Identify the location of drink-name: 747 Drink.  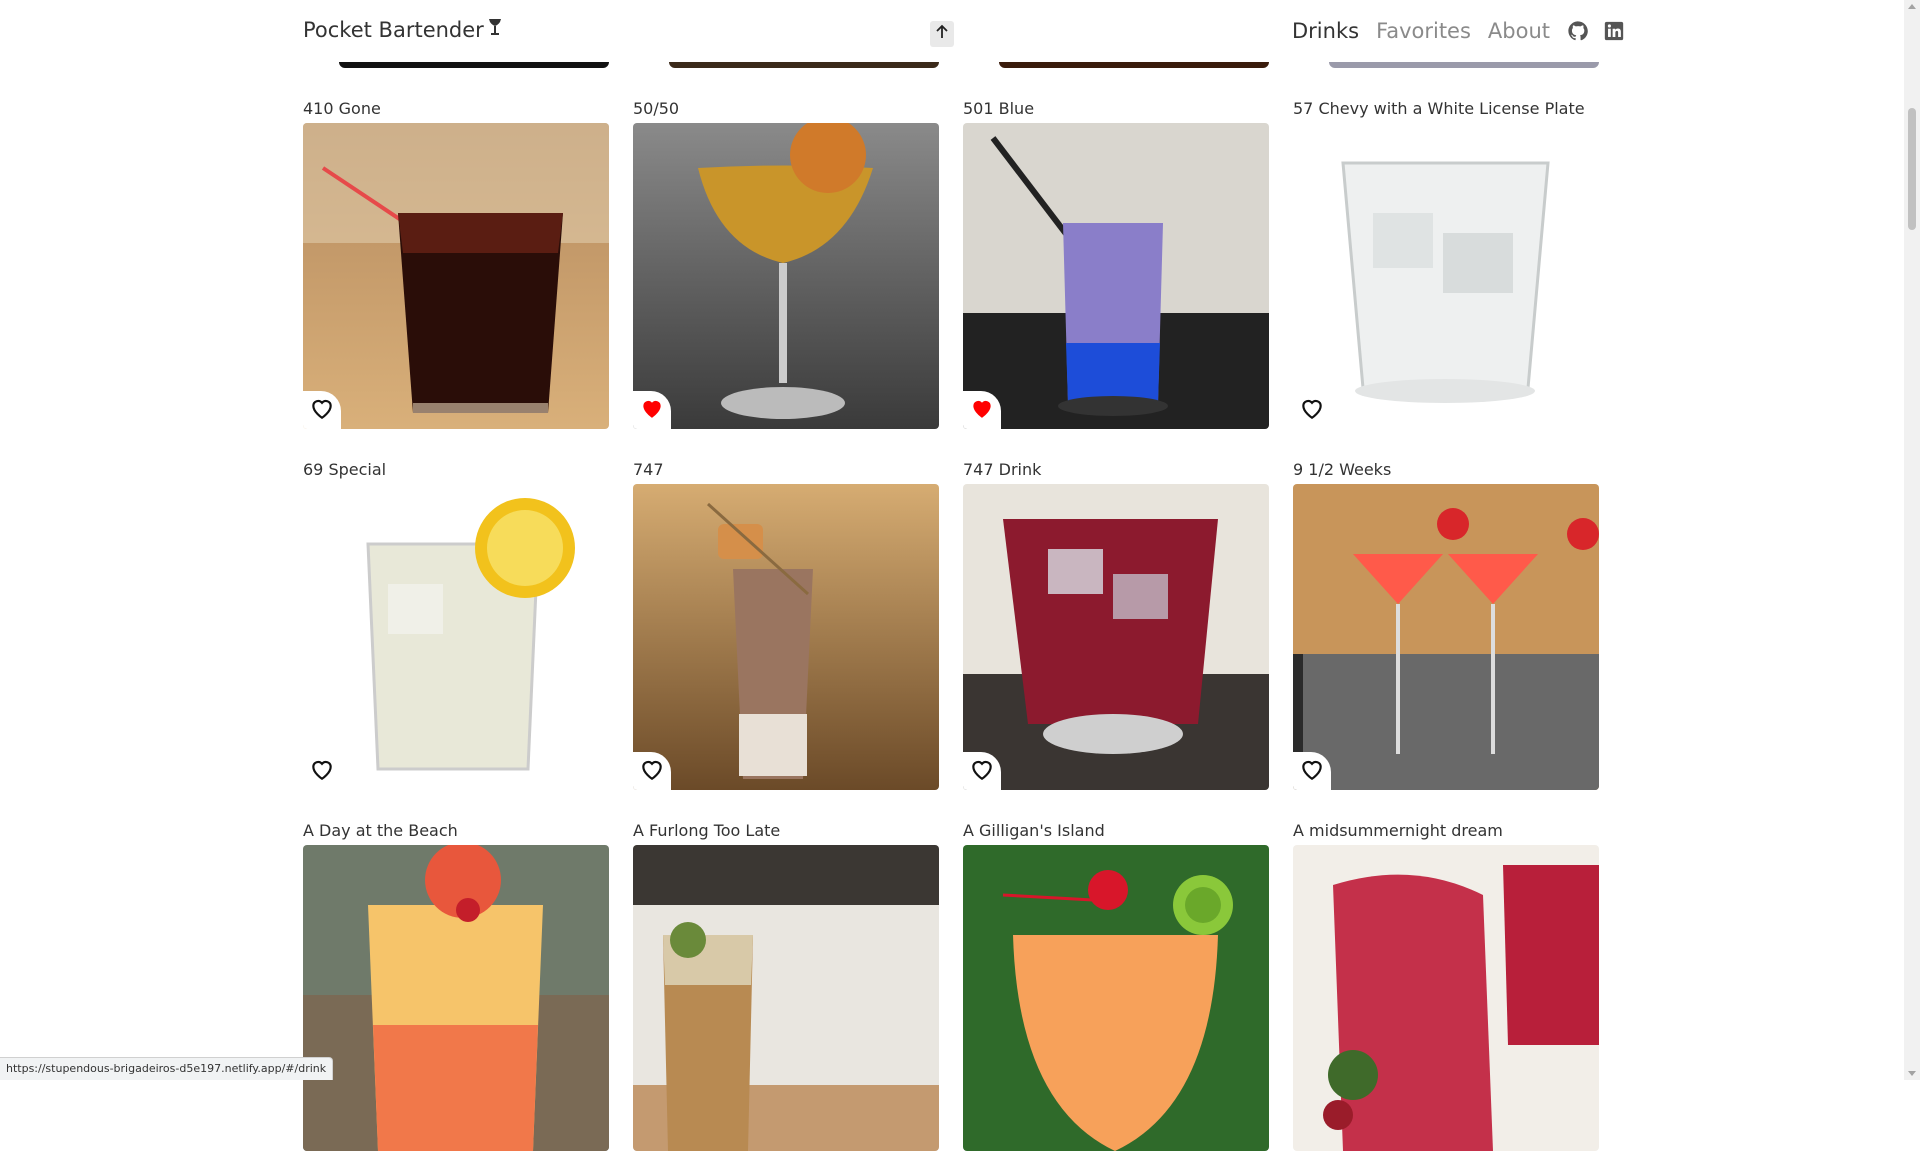
(1002, 469).